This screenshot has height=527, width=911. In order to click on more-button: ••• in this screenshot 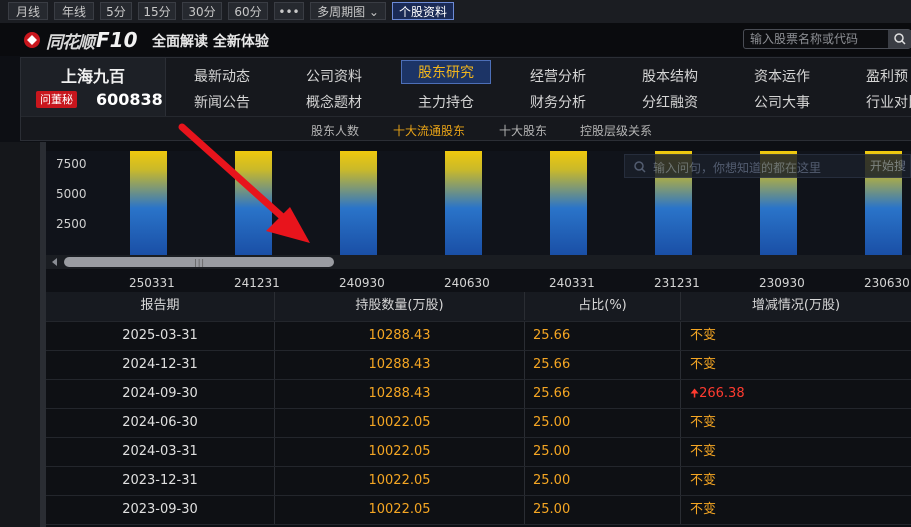, I will do `click(289, 11)`.